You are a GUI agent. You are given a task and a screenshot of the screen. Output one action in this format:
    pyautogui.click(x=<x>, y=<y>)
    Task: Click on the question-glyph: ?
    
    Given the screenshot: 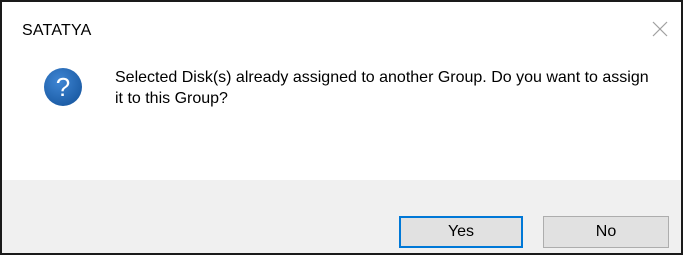 What is the action you would take?
    pyautogui.click(x=63, y=87)
    